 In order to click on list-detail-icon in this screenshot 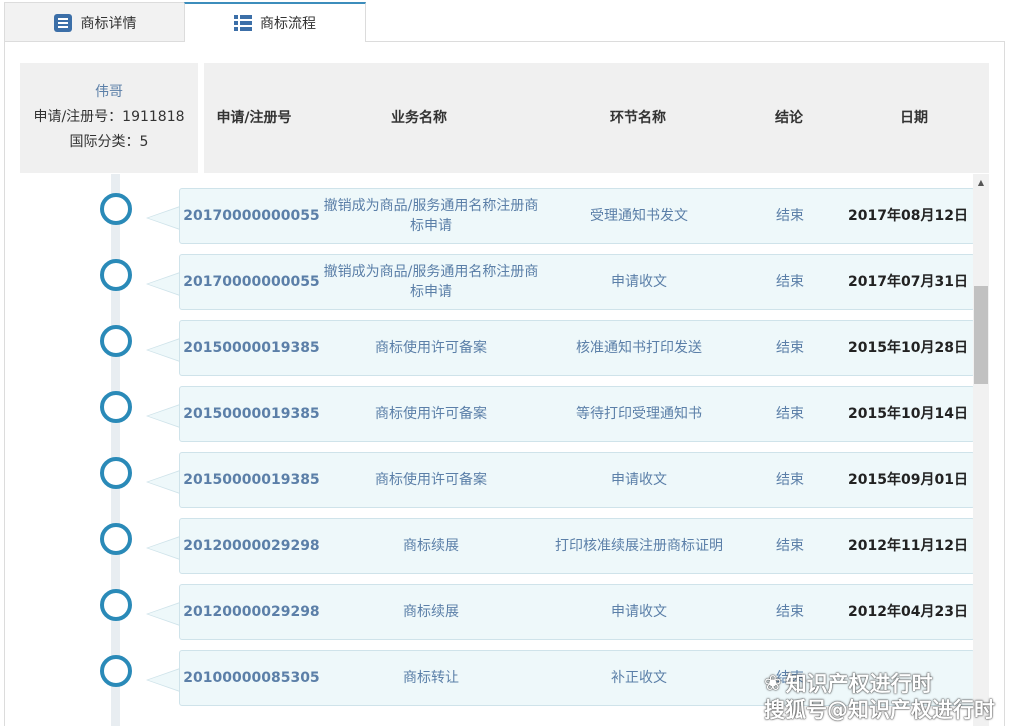, I will do `click(62, 22)`.